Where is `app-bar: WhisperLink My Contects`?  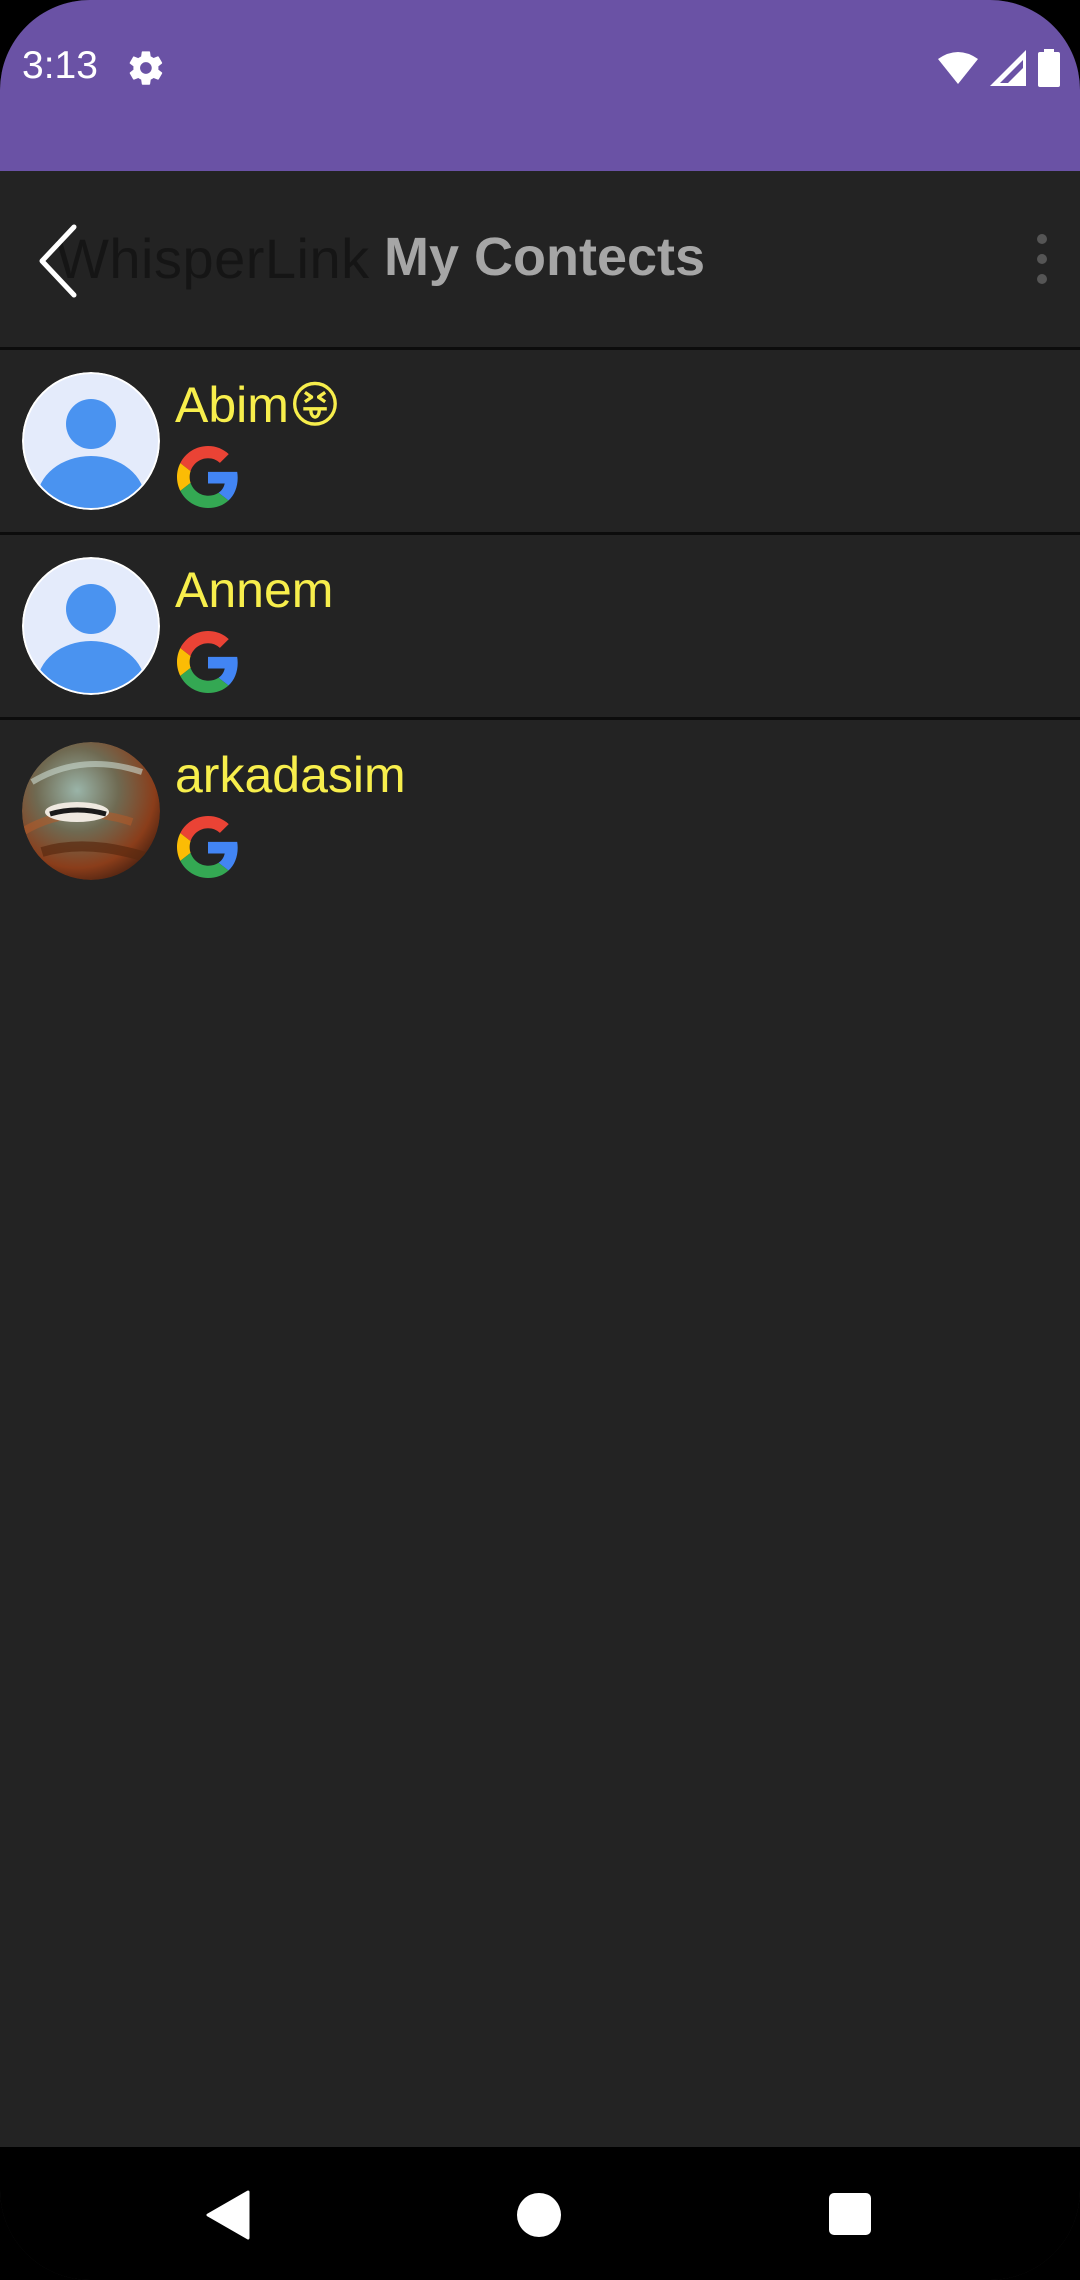
app-bar: WhisperLink My Contects is located at coordinates (540, 260).